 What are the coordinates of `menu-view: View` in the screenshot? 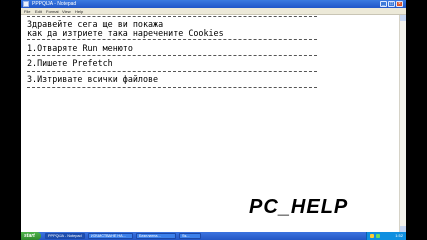 It's located at (66, 11).